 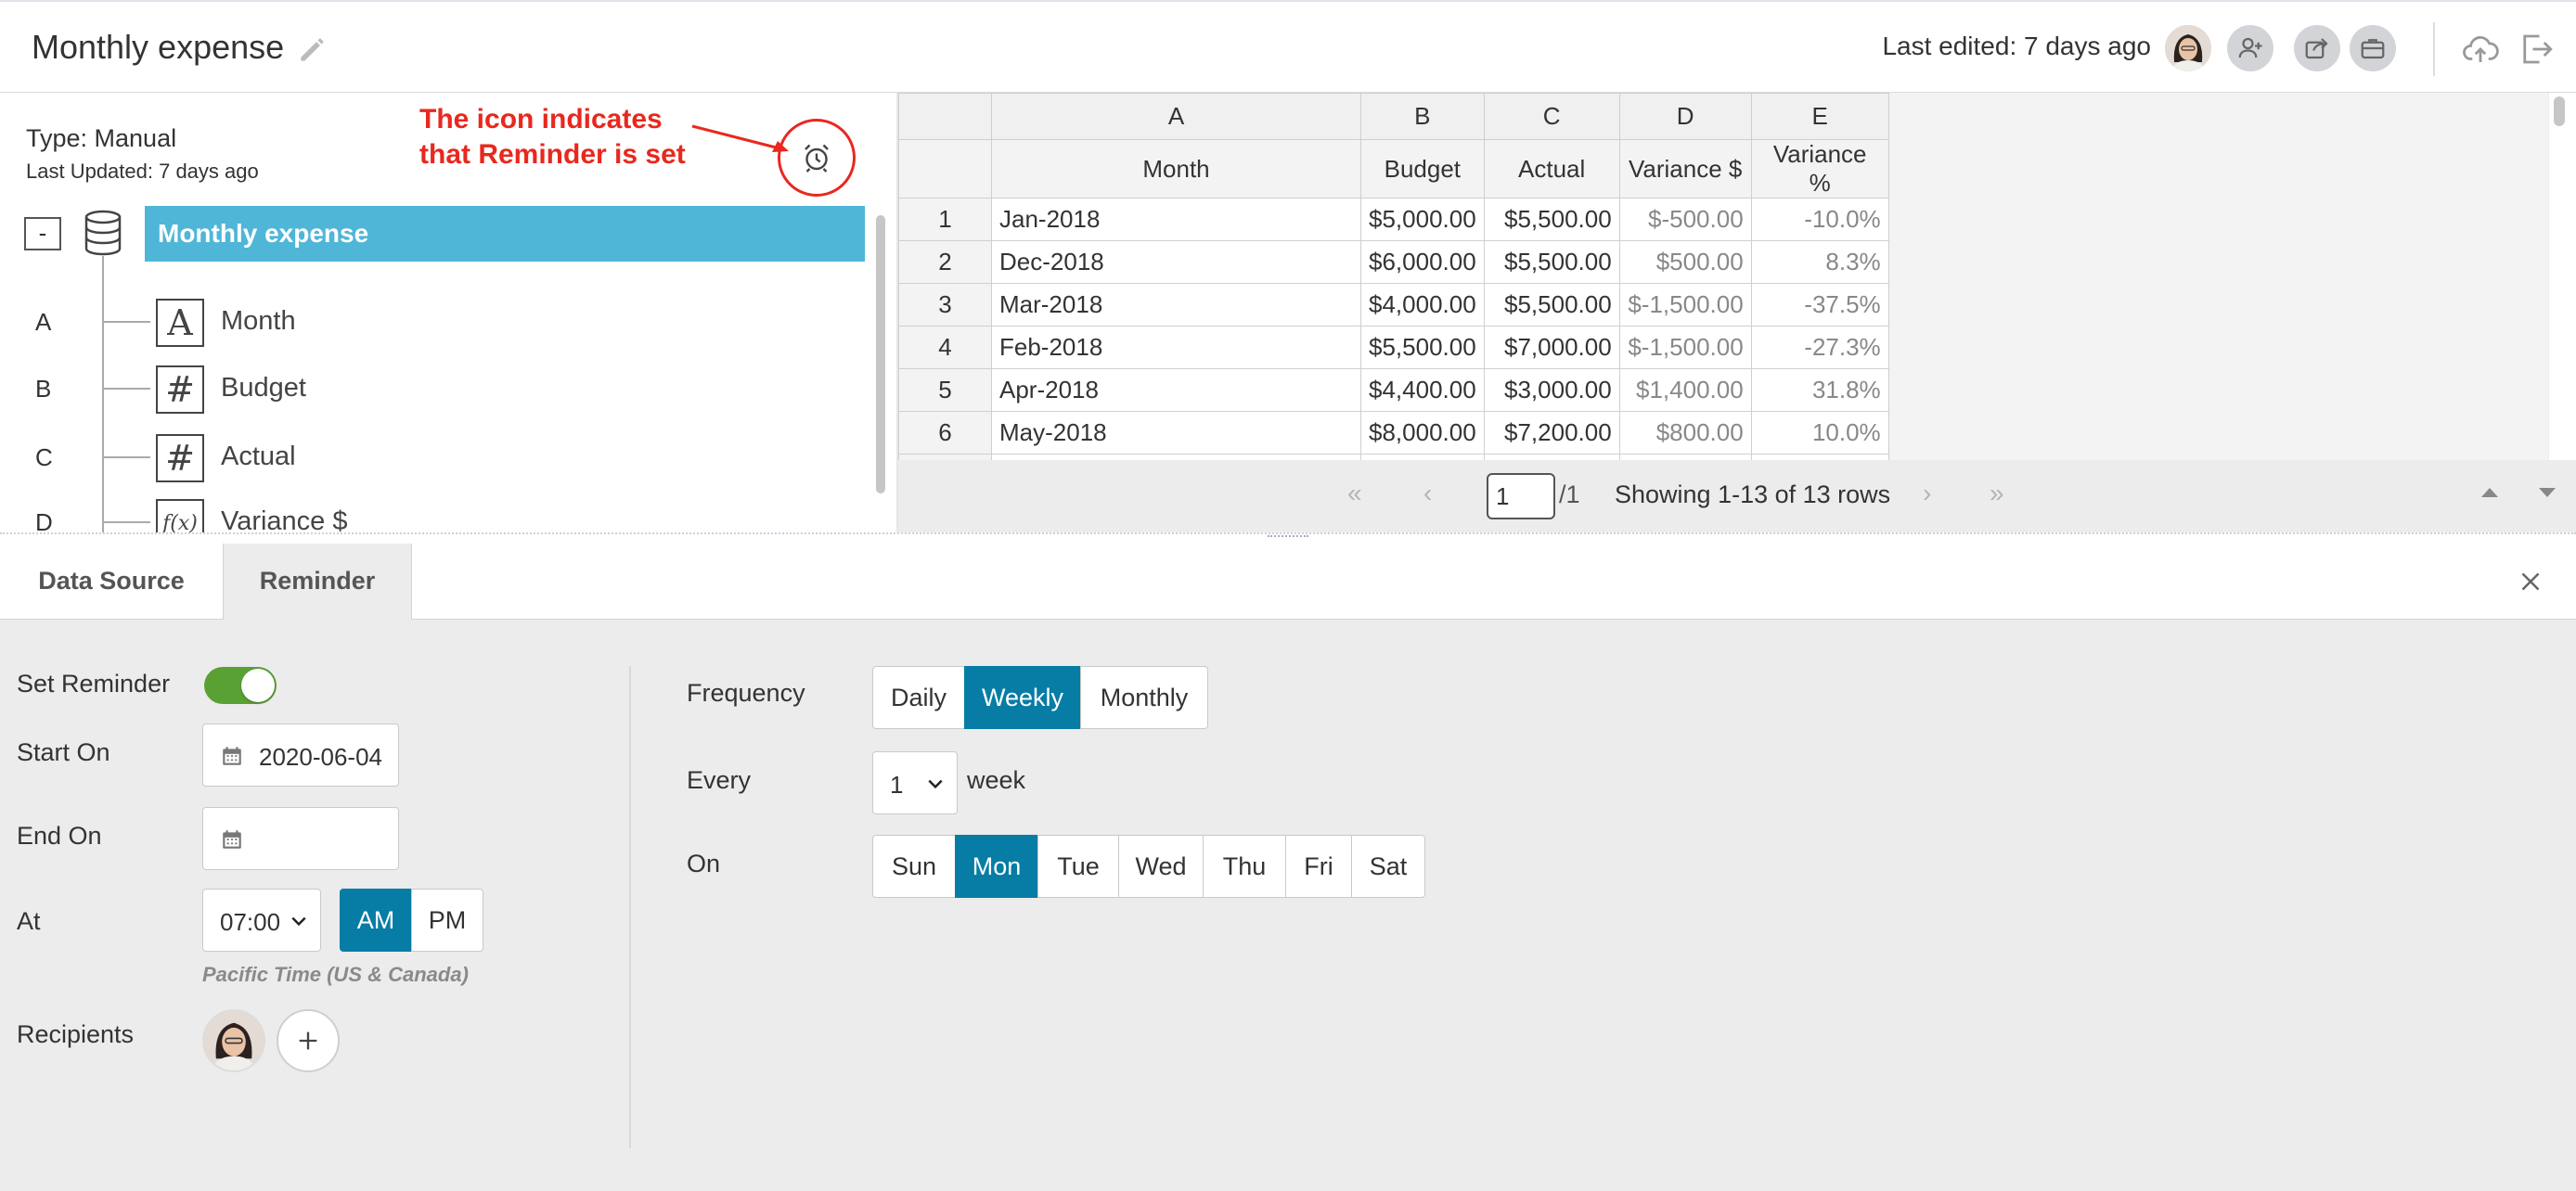 What do you see at coordinates (1820, 219) in the screenshot?
I see `table-cell: -10.0%` at bounding box center [1820, 219].